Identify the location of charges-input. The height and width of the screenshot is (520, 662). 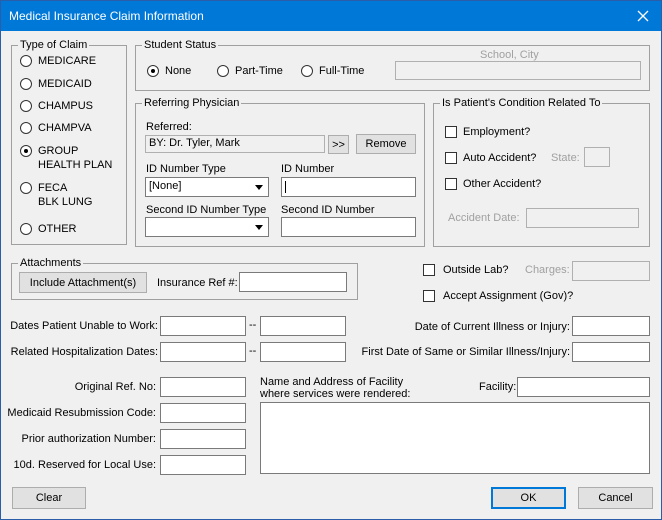
(611, 271).